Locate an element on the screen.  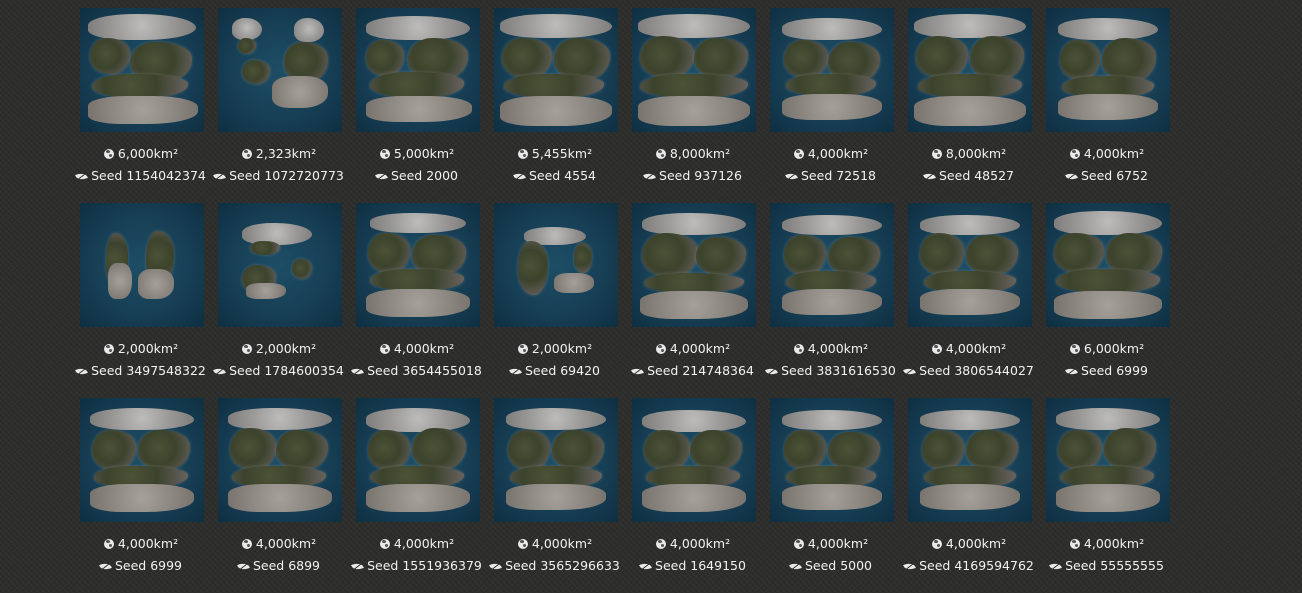
map-seed: Seed 1784600354 is located at coordinates (278, 371).